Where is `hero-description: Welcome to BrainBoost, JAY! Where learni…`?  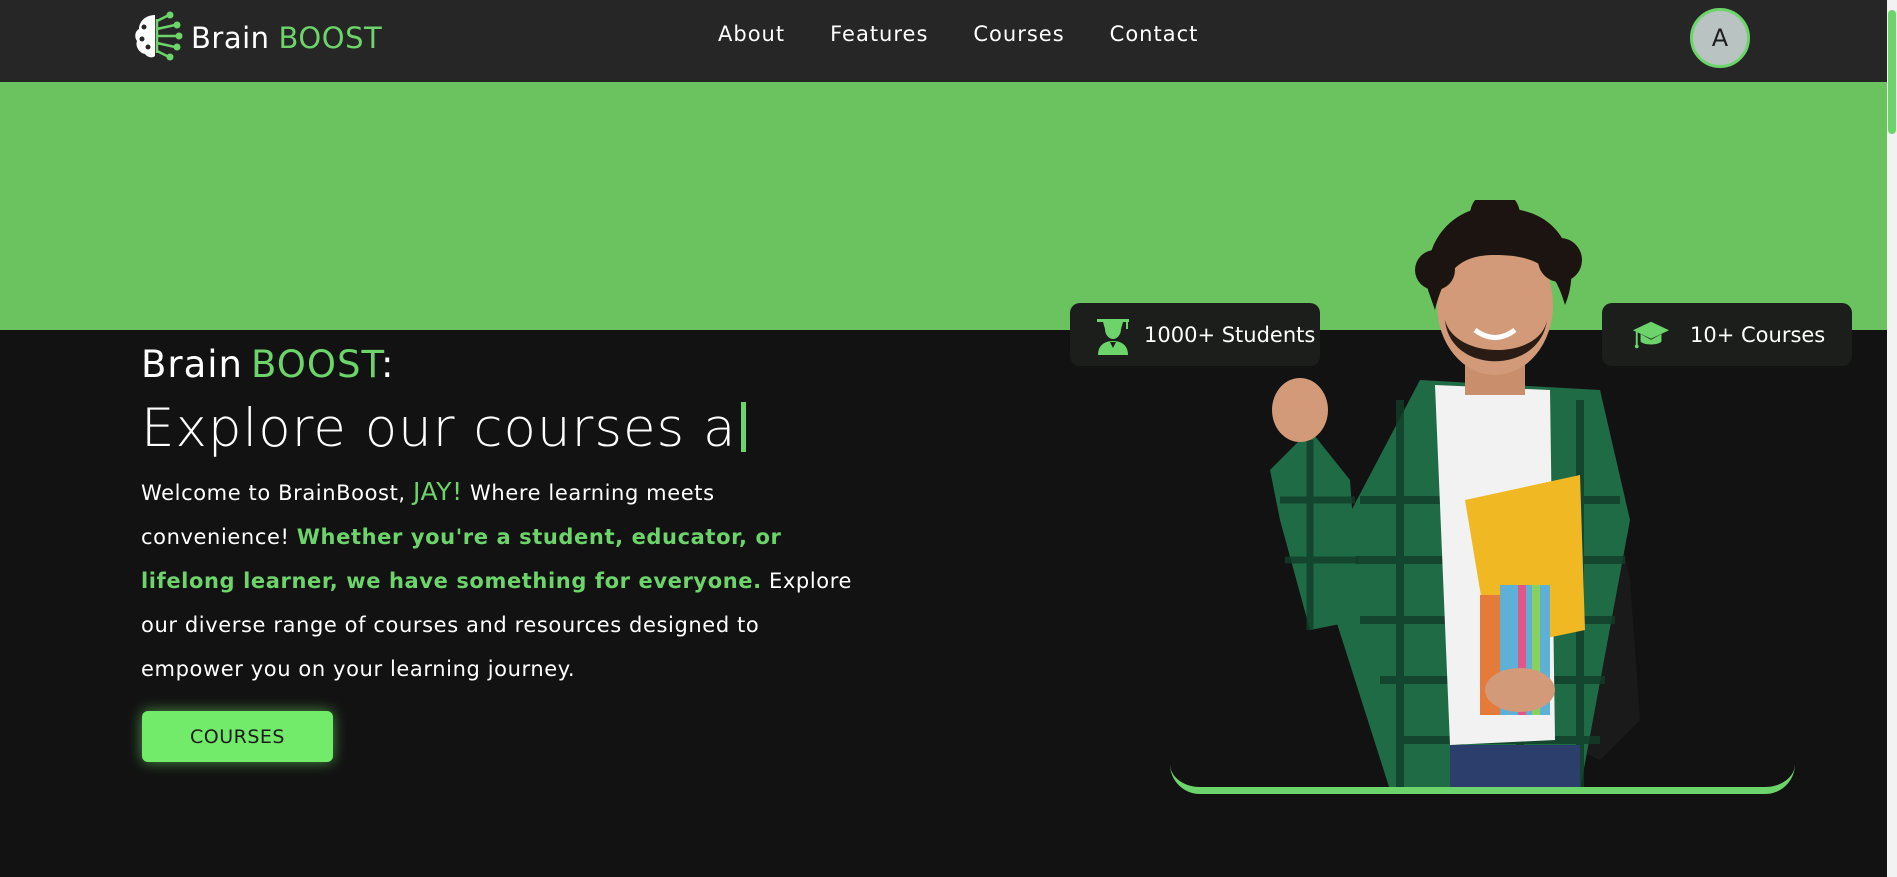
hero-description: Welcome to BrainBoost, JAY! Where learni… is located at coordinates (501, 580).